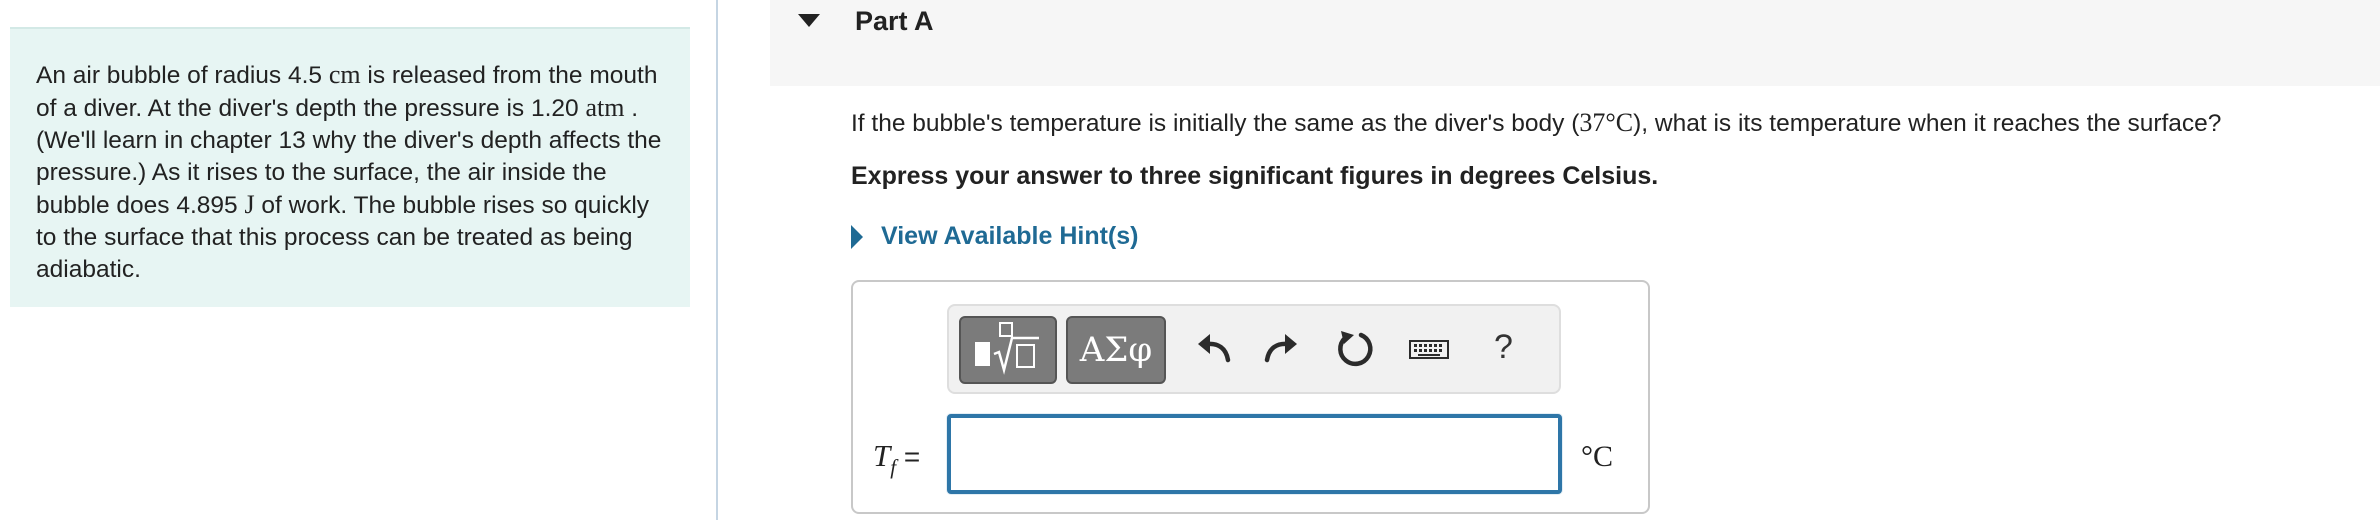 This screenshot has width=2380, height=520. What do you see at coordinates (1282, 349) in the screenshot?
I see `redo-icon` at bounding box center [1282, 349].